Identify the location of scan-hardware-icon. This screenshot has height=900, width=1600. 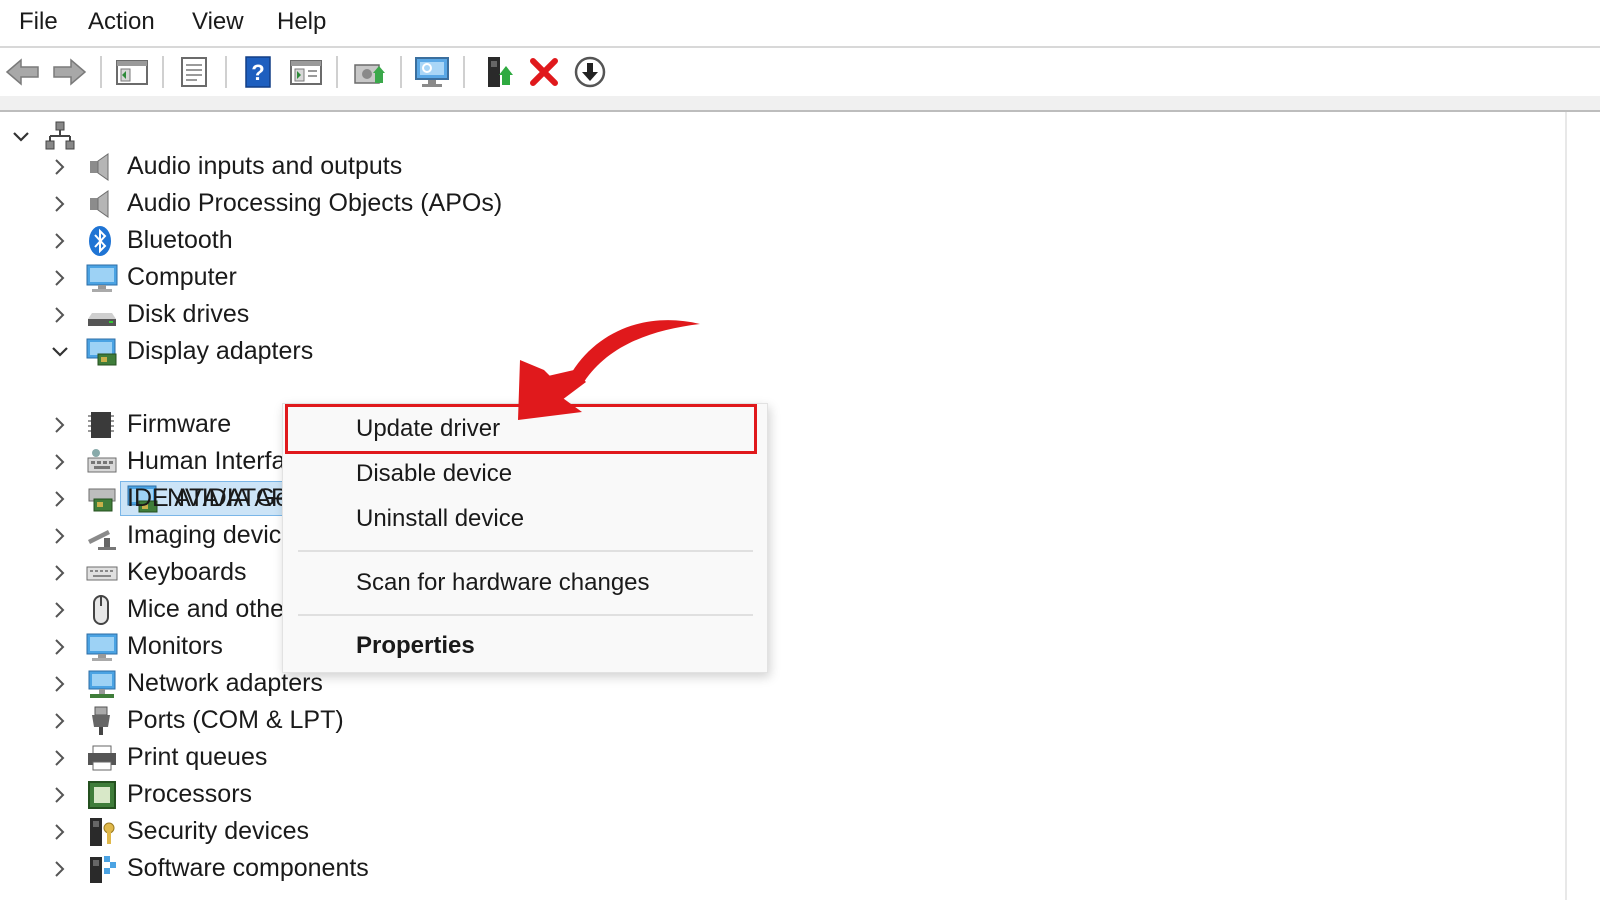
(432, 72).